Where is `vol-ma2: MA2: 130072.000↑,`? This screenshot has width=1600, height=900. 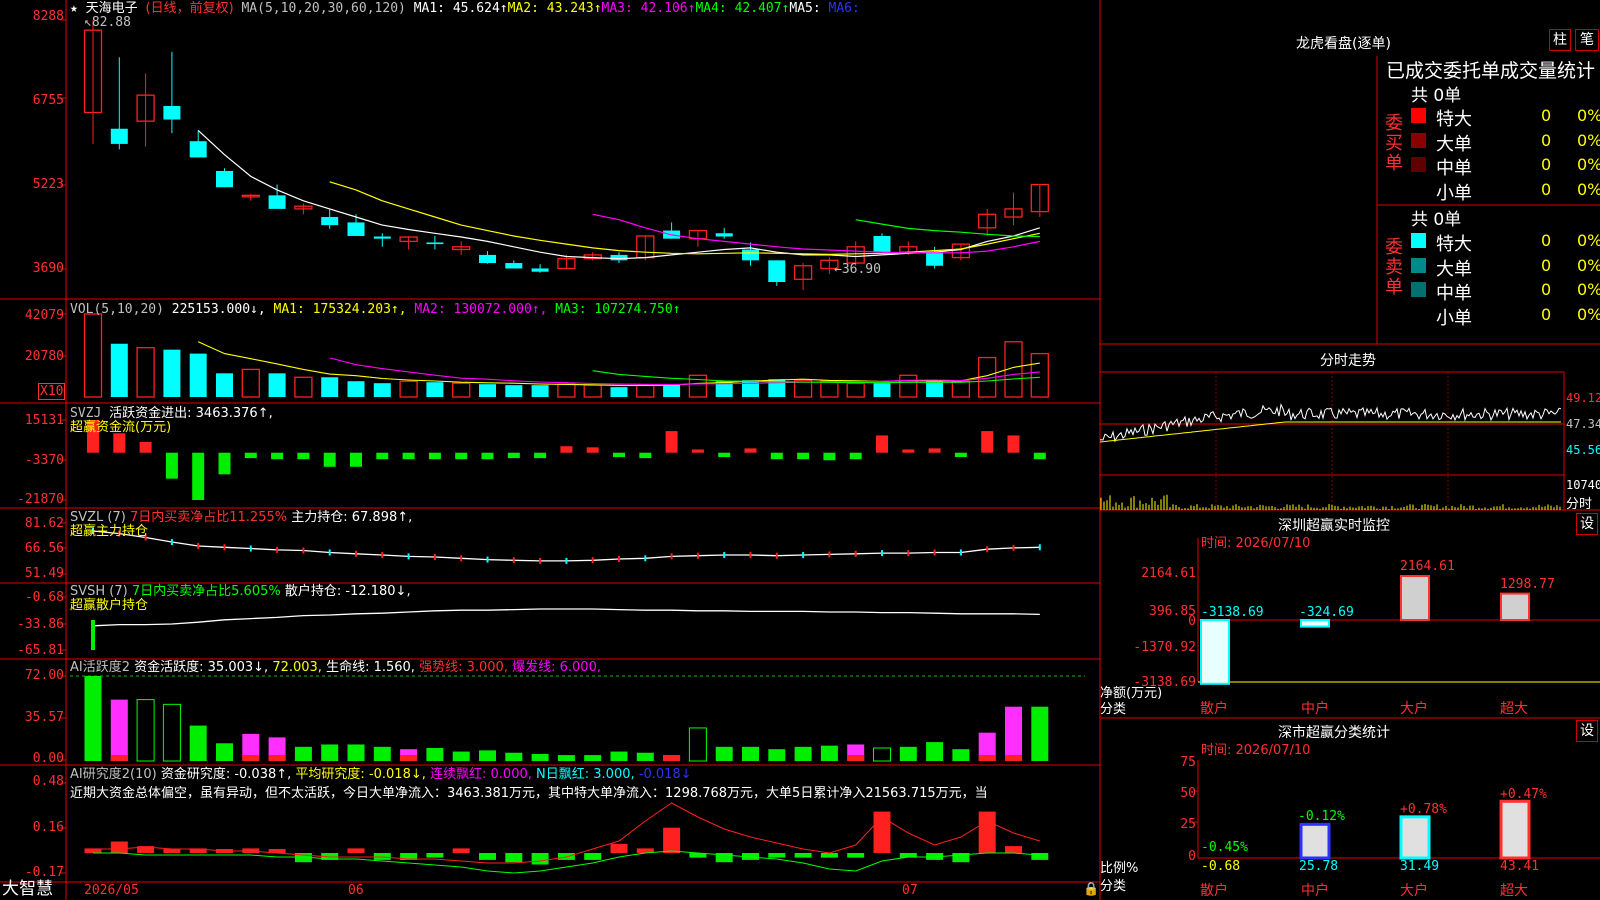 vol-ma2: MA2: 130072.000↑, is located at coordinates (481, 309).